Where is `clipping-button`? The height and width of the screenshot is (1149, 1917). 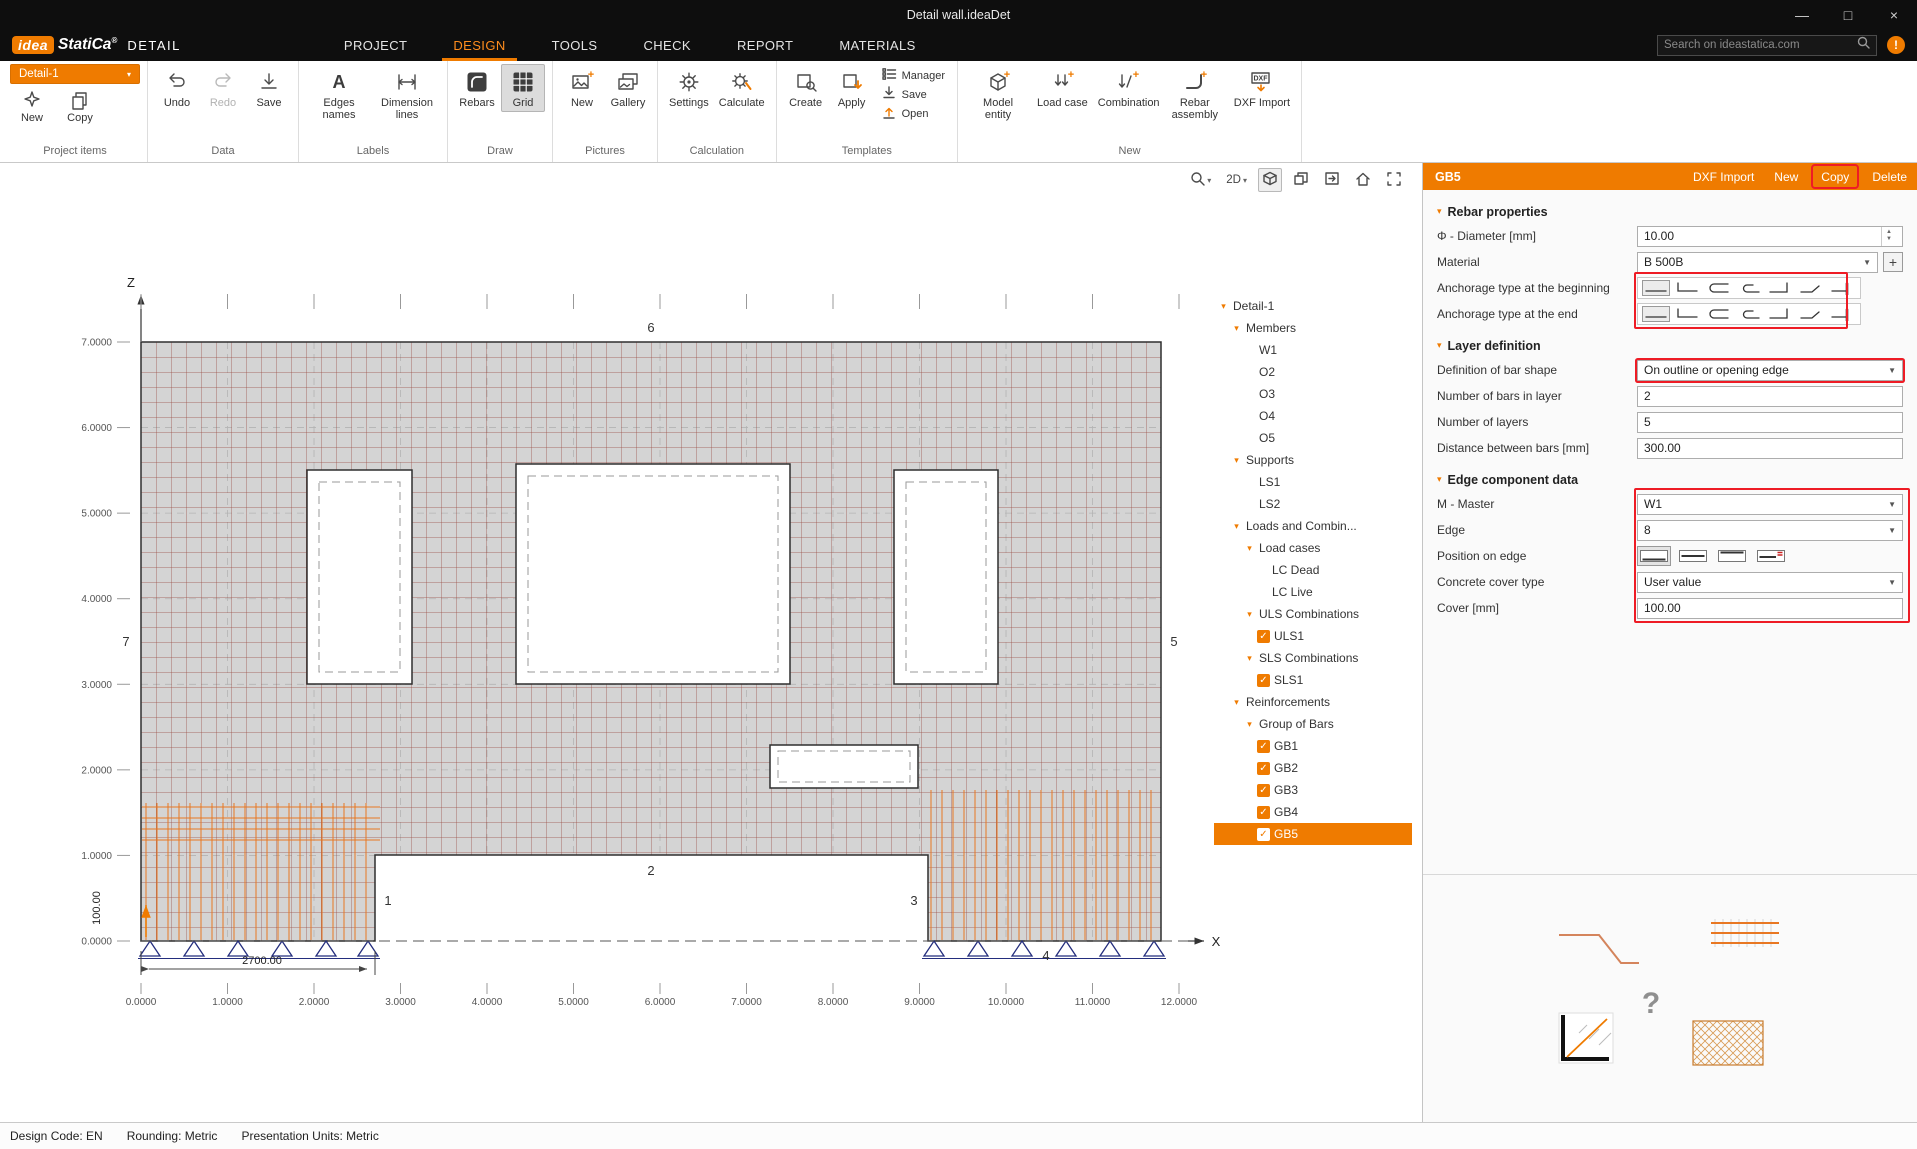 clipping-button is located at coordinates (1332, 180).